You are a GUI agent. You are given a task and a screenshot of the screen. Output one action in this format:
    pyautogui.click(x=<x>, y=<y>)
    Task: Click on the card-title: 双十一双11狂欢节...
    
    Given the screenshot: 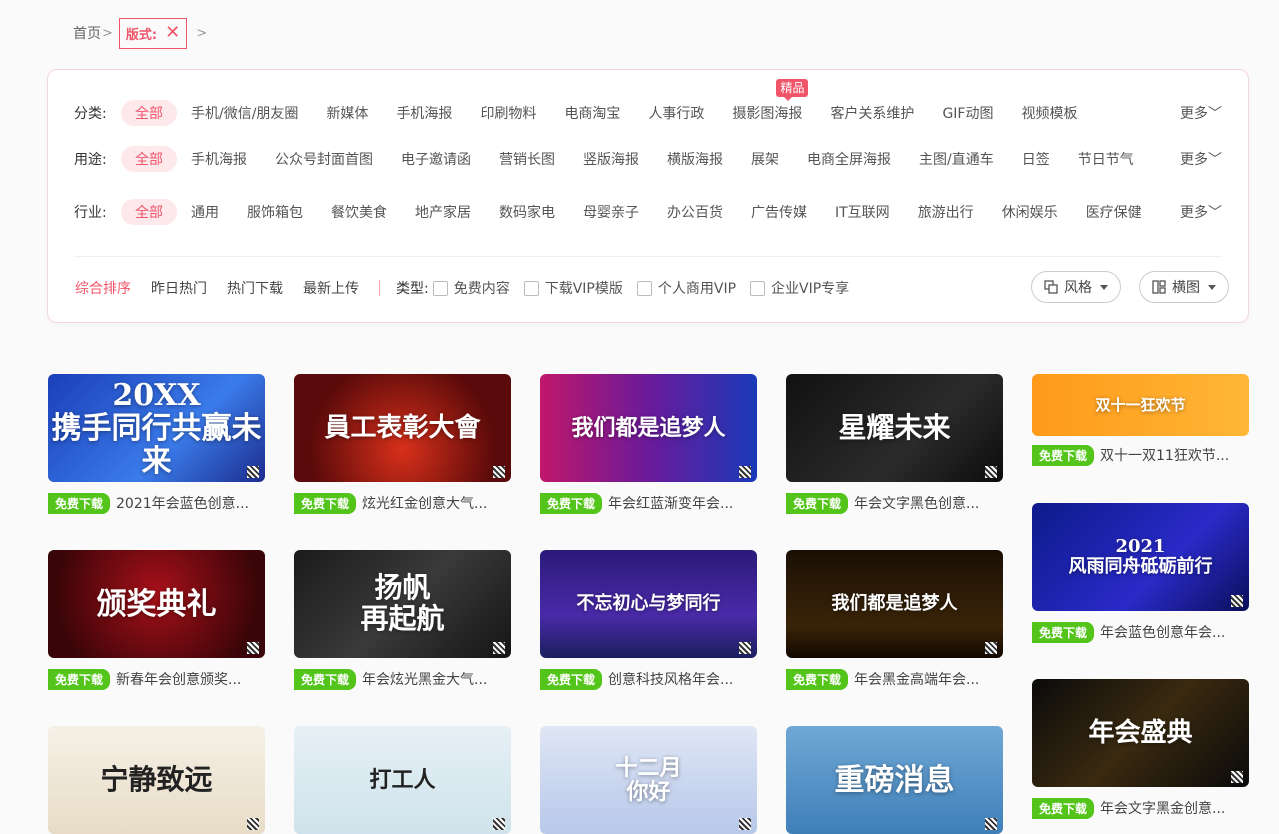 What is the action you would take?
    pyautogui.click(x=1164, y=455)
    